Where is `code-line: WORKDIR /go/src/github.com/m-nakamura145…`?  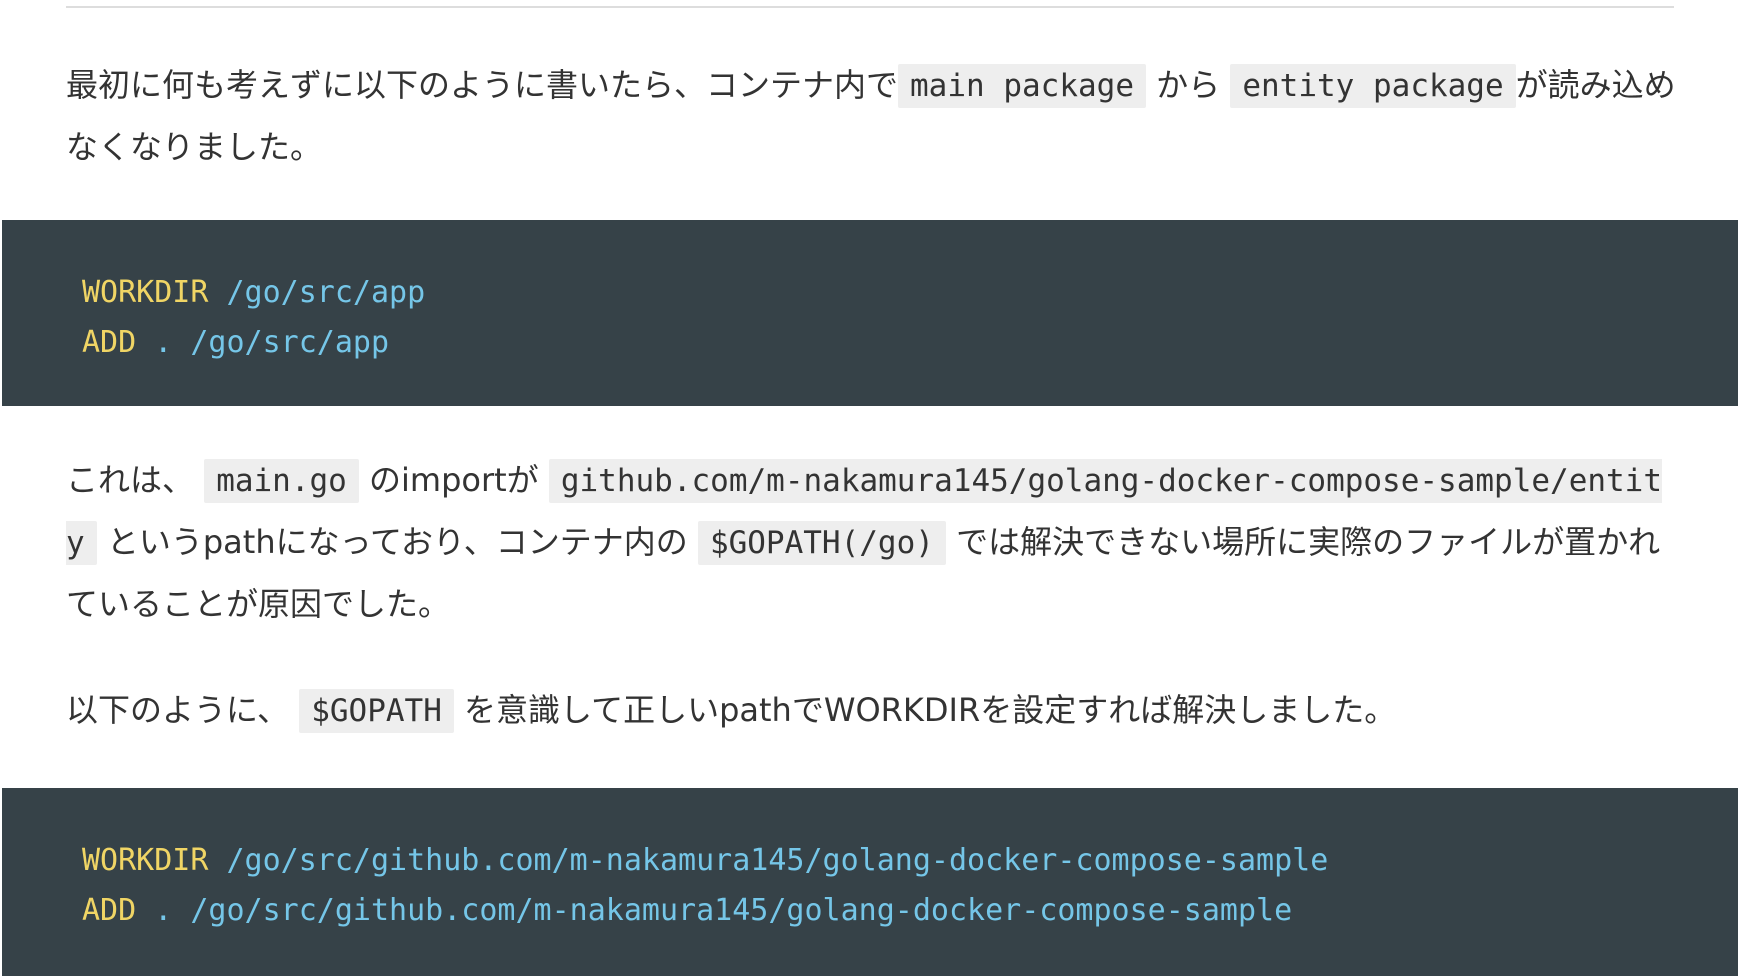
code-line: WORKDIR /go/src/github.com/m-nakamura145… is located at coordinates (705, 860).